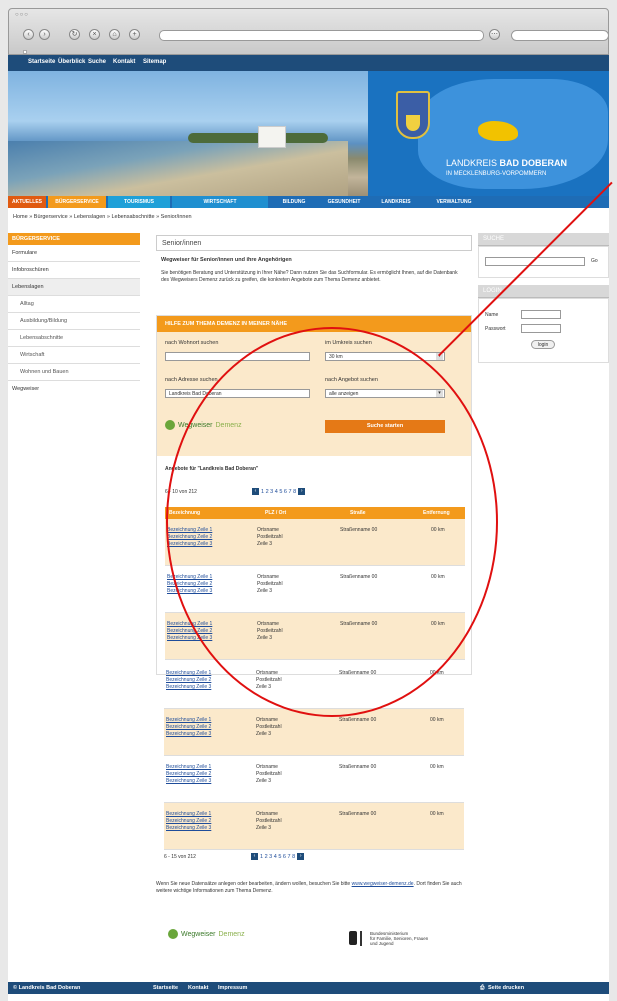  Describe the element at coordinates (436, 513) in the screenshot. I see `col-entfernung: Entfernung` at that location.